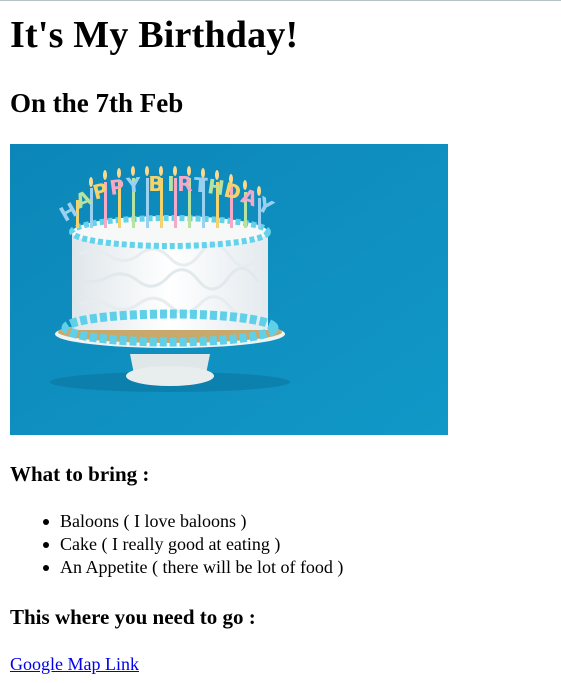 Image resolution: width=561 pixels, height=683 pixels. I want to click on list-item: Cake ( I really good at eating ), so click(191, 544).